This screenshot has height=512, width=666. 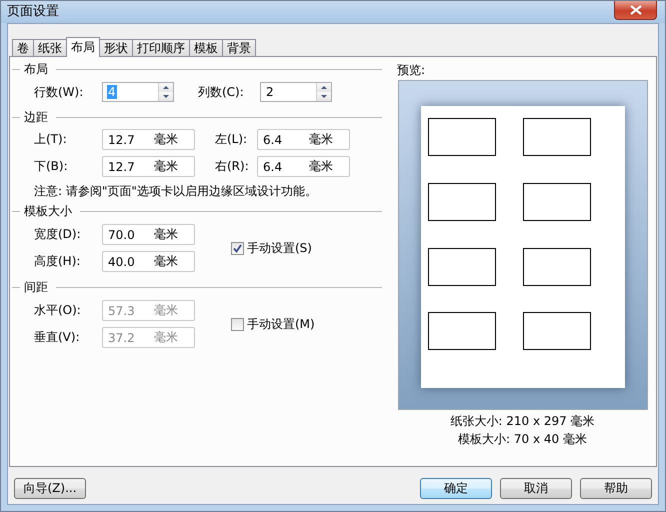 I want to click on cancel-button: 取消, so click(x=536, y=488).